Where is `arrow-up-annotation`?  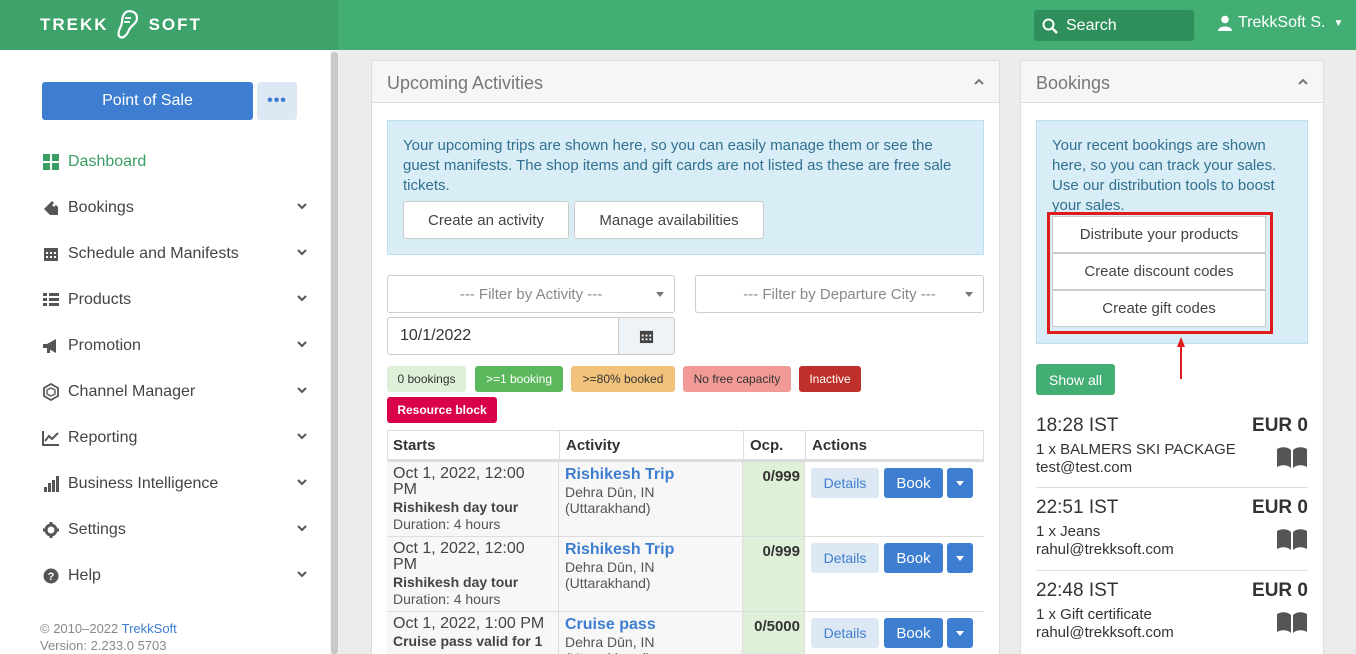
arrow-up-annotation is located at coordinates (1181, 358).